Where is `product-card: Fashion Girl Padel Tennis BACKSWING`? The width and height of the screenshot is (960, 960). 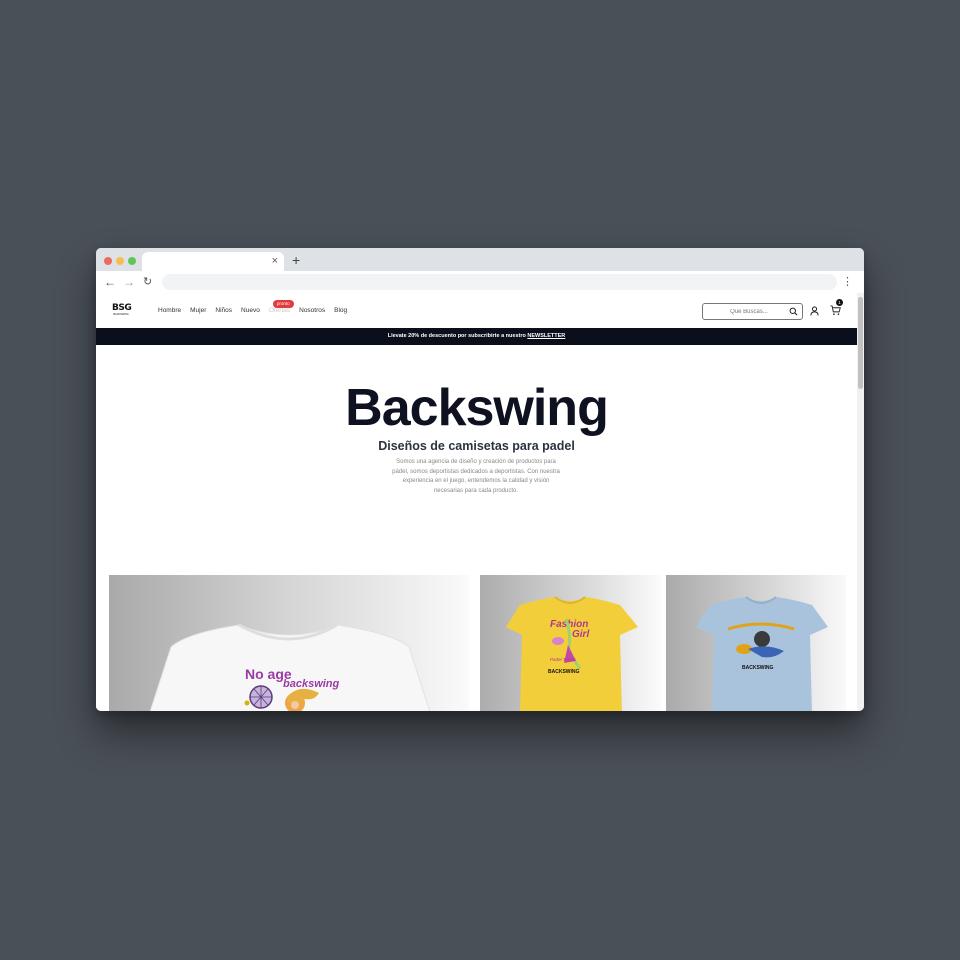 product-card: Fashion Girl Padel Tennis BACKSWING is located at coordinates (570, 643).